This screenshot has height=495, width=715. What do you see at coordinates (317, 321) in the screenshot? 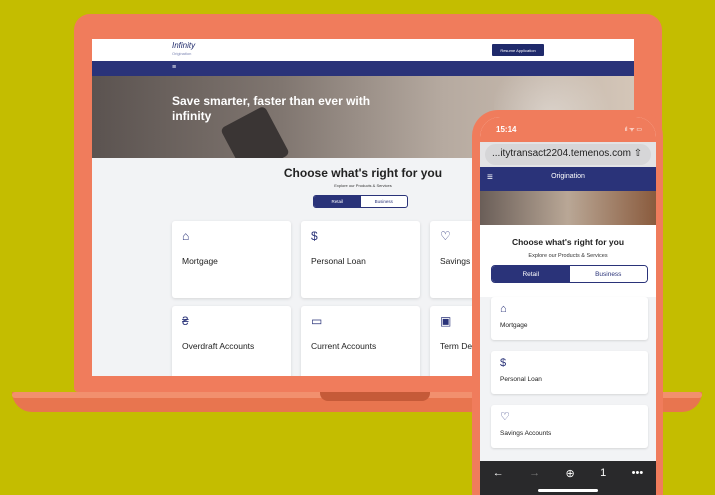
I see `banknote-icon: ▭` at bounding box center [317, 321].